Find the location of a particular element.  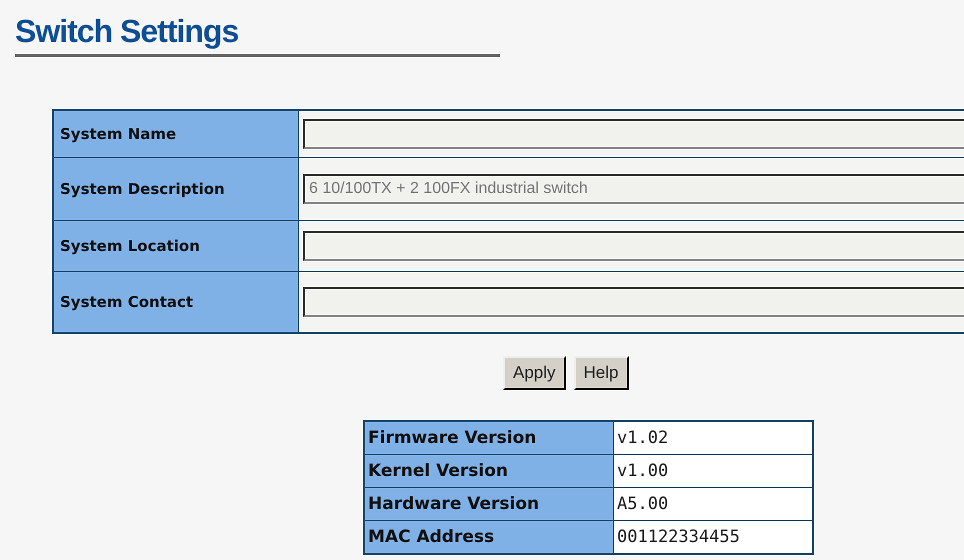

field-label: System Name is located at coordinates (176, 134).